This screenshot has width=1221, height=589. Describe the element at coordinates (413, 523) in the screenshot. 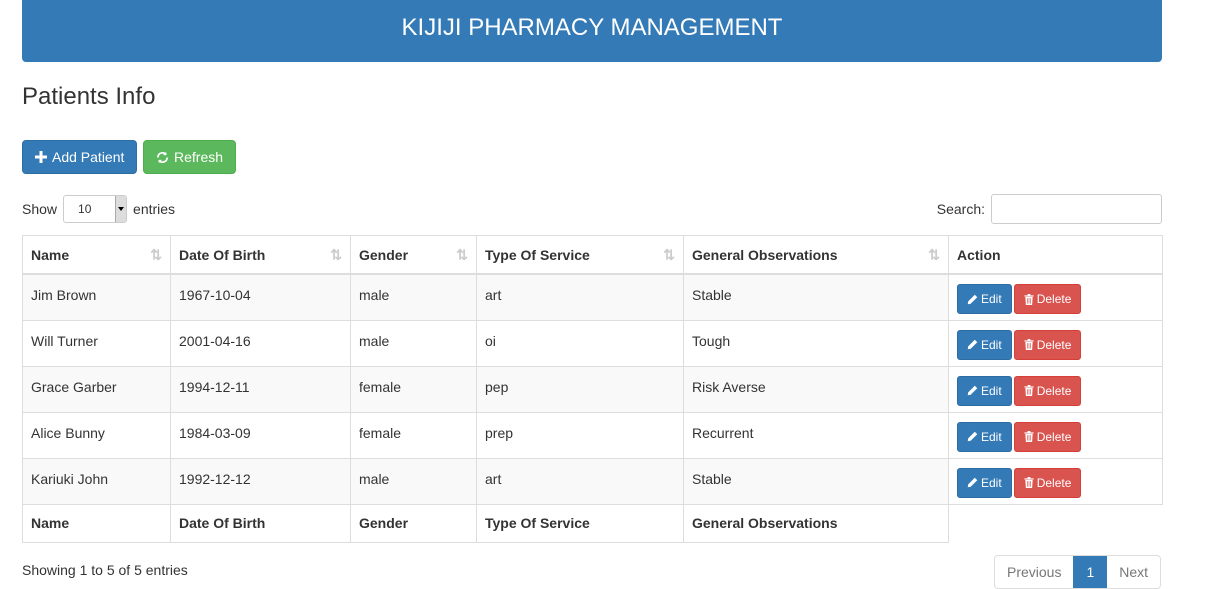

I see `footer-gender: Gender` at that location.